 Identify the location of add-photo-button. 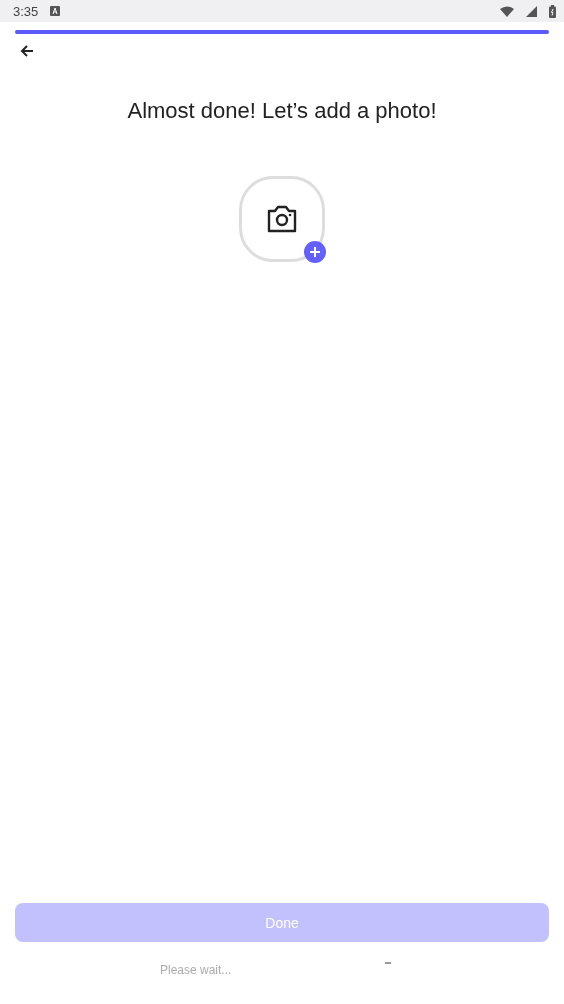
(282, 219).